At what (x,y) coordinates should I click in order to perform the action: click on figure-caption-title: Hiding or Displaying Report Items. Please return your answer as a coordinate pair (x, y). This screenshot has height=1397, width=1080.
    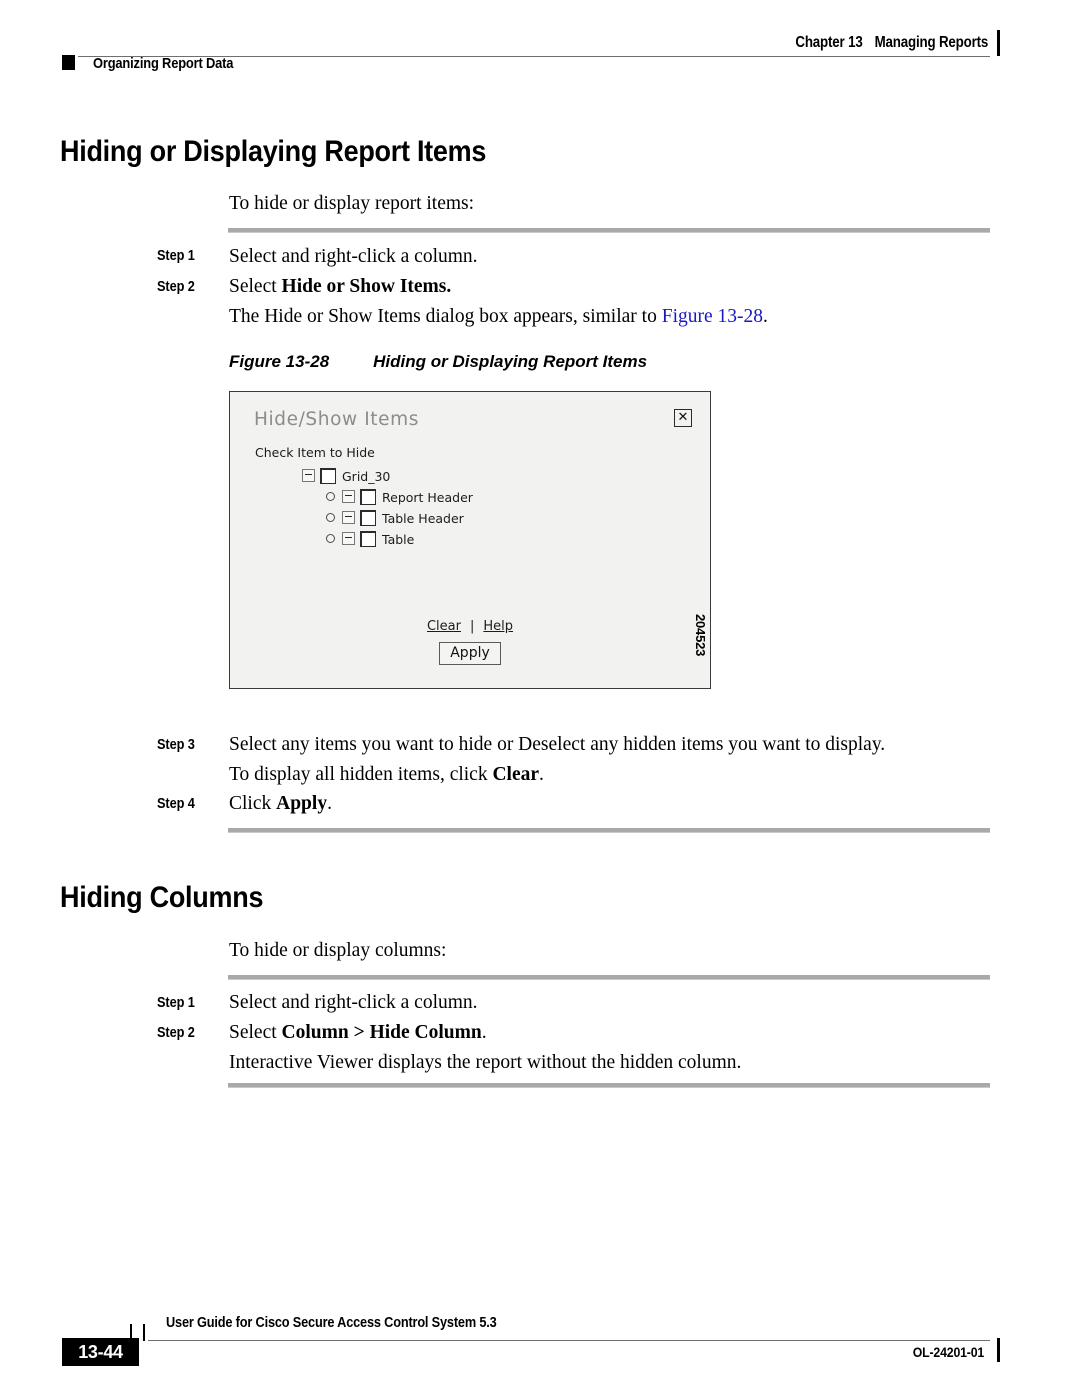
    Looking at the image, I should click on (510, 361).